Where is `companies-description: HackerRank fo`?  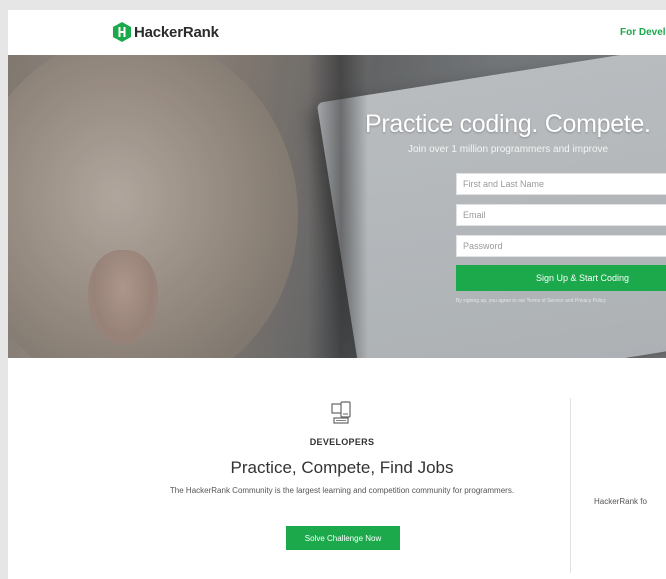 companies-description: HackerRank fo is located at coordinates (620, 501).